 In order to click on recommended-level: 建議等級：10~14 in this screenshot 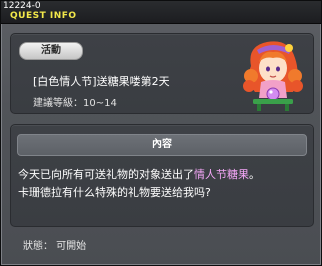, I will do `click(75, 103)`.